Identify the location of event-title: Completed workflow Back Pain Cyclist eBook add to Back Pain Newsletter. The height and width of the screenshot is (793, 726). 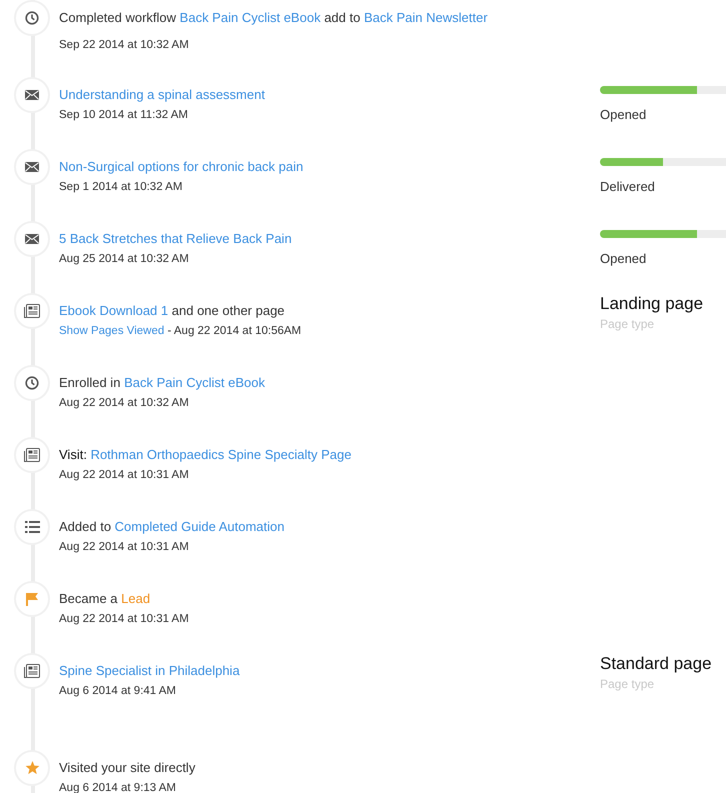
(274, 18).